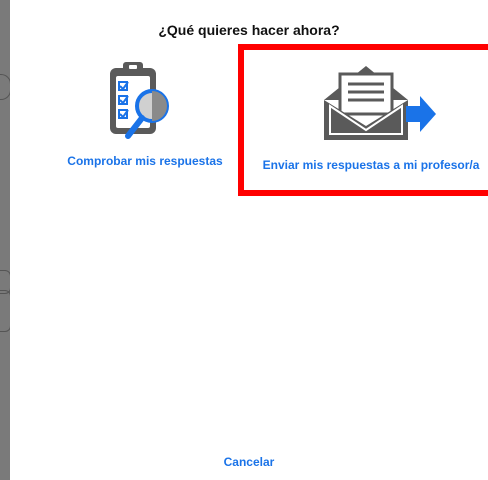  What do you see at coordinates (249, 30) in the screenshot?
I see `dialog-title: ¿Qué quieres hacer ahora?` at bounding box center [249, 30].